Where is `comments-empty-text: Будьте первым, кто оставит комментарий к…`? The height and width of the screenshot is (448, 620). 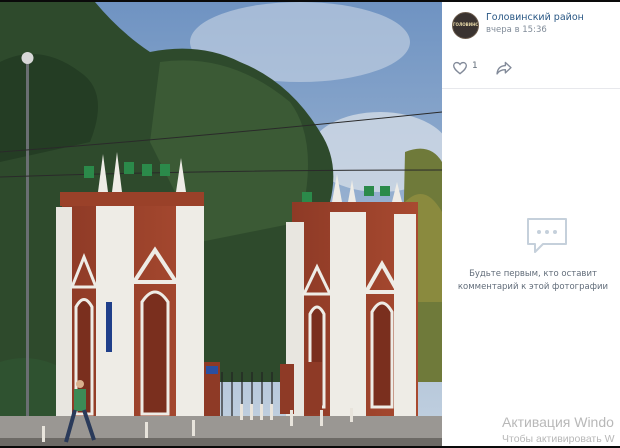 comments-empty-text: Будьте первым, кто оставит комментарий к… is located at coordinates (533, 280).